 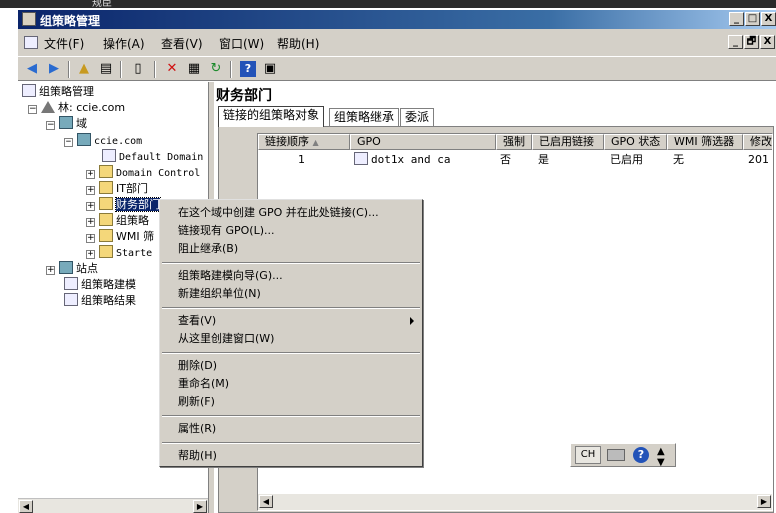 What do you see at coordinates (402, 159) in the screenshot?
I see `cell-gpo: dot1x and ca` at bounding box center [402, 159].